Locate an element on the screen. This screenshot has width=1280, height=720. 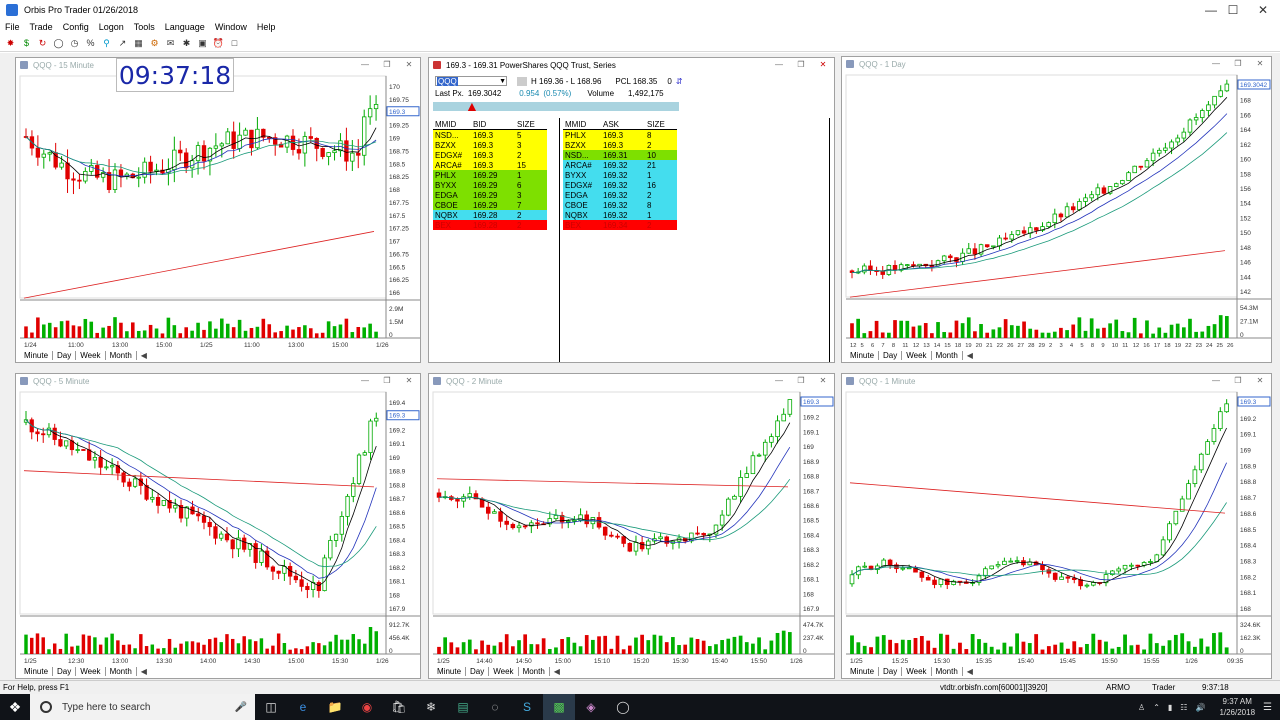
menu-file: File is located at coordinates (12, 27).